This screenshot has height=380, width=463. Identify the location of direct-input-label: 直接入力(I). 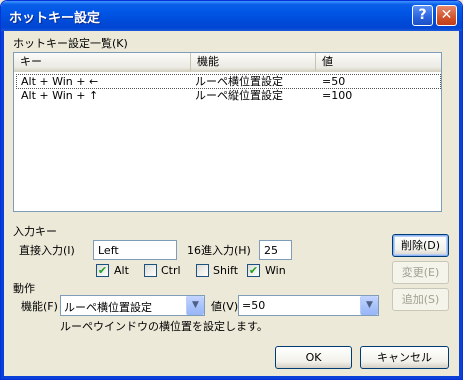
(47, 250).